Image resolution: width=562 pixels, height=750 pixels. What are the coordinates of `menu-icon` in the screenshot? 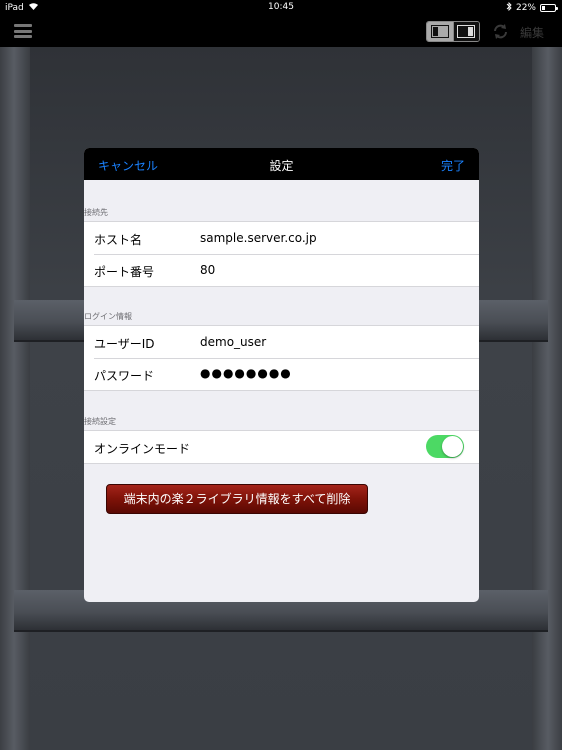 It's located at (23, 31).